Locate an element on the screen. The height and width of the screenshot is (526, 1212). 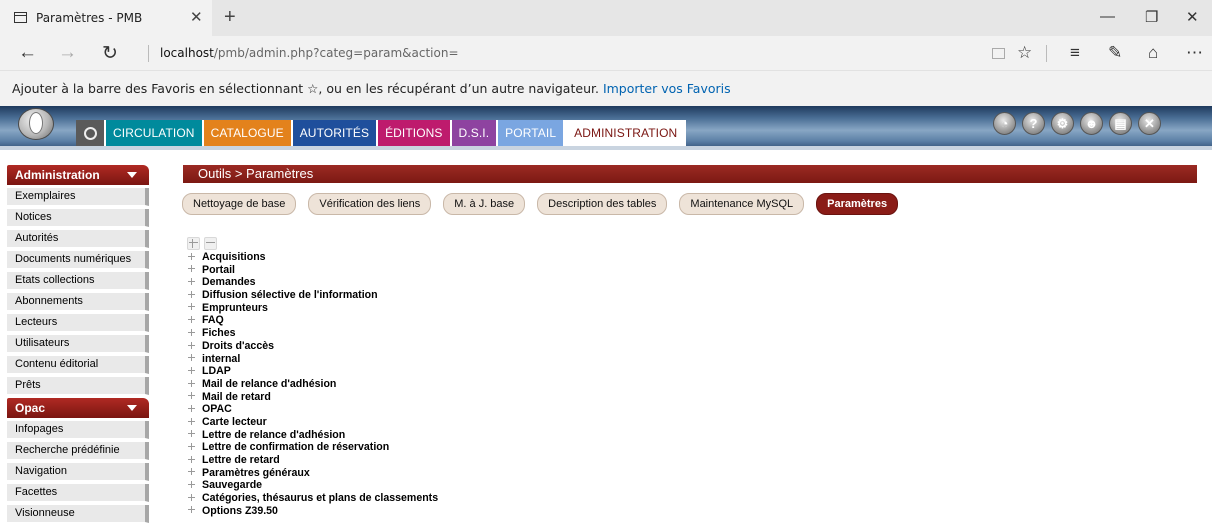
tree-item: Portail is located at coordinates (312, 270).